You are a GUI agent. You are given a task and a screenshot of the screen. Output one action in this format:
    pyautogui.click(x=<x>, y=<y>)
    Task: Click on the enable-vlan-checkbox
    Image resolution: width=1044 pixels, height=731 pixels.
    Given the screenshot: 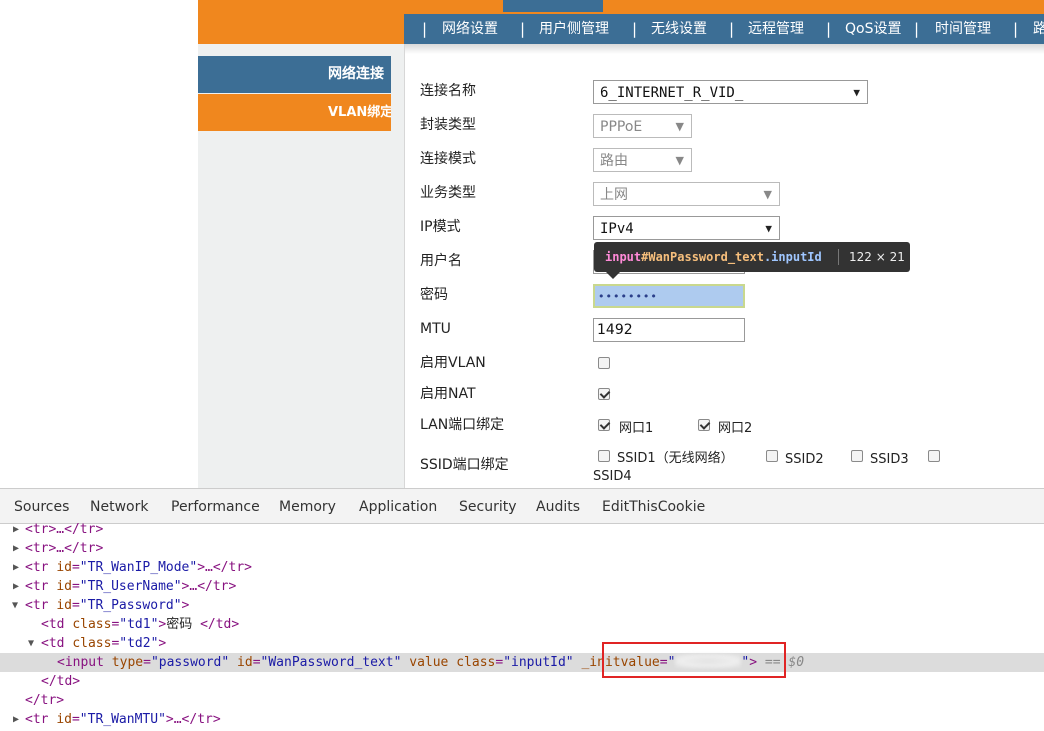 What is the action you would take?
    pyautogui.click(x=604, y=363)
    